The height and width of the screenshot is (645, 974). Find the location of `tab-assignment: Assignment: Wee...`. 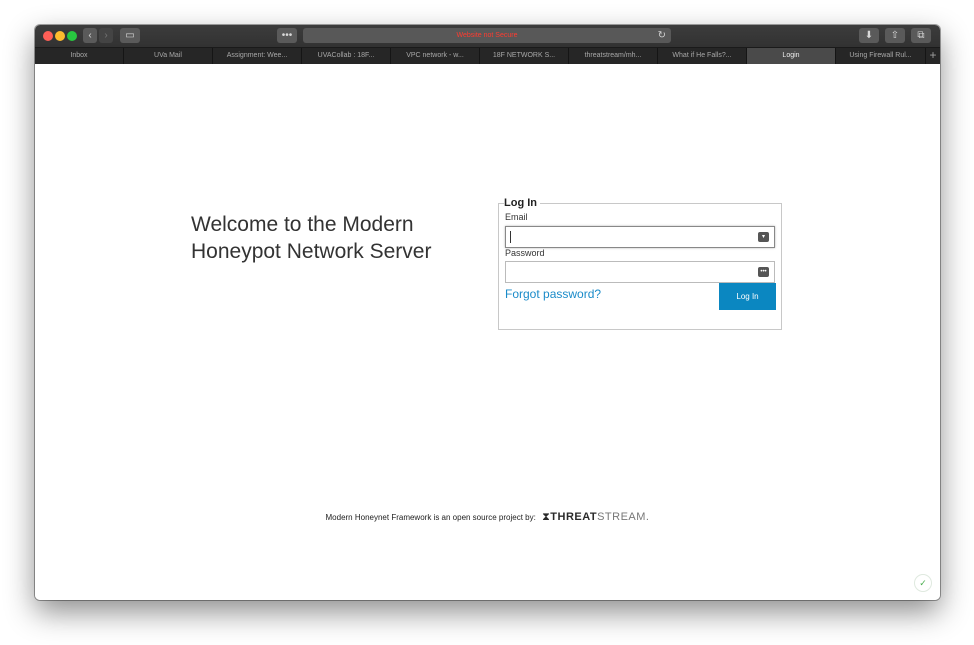

tab-assignment: Assignment: Wee... is located at coordinates (257, 56).